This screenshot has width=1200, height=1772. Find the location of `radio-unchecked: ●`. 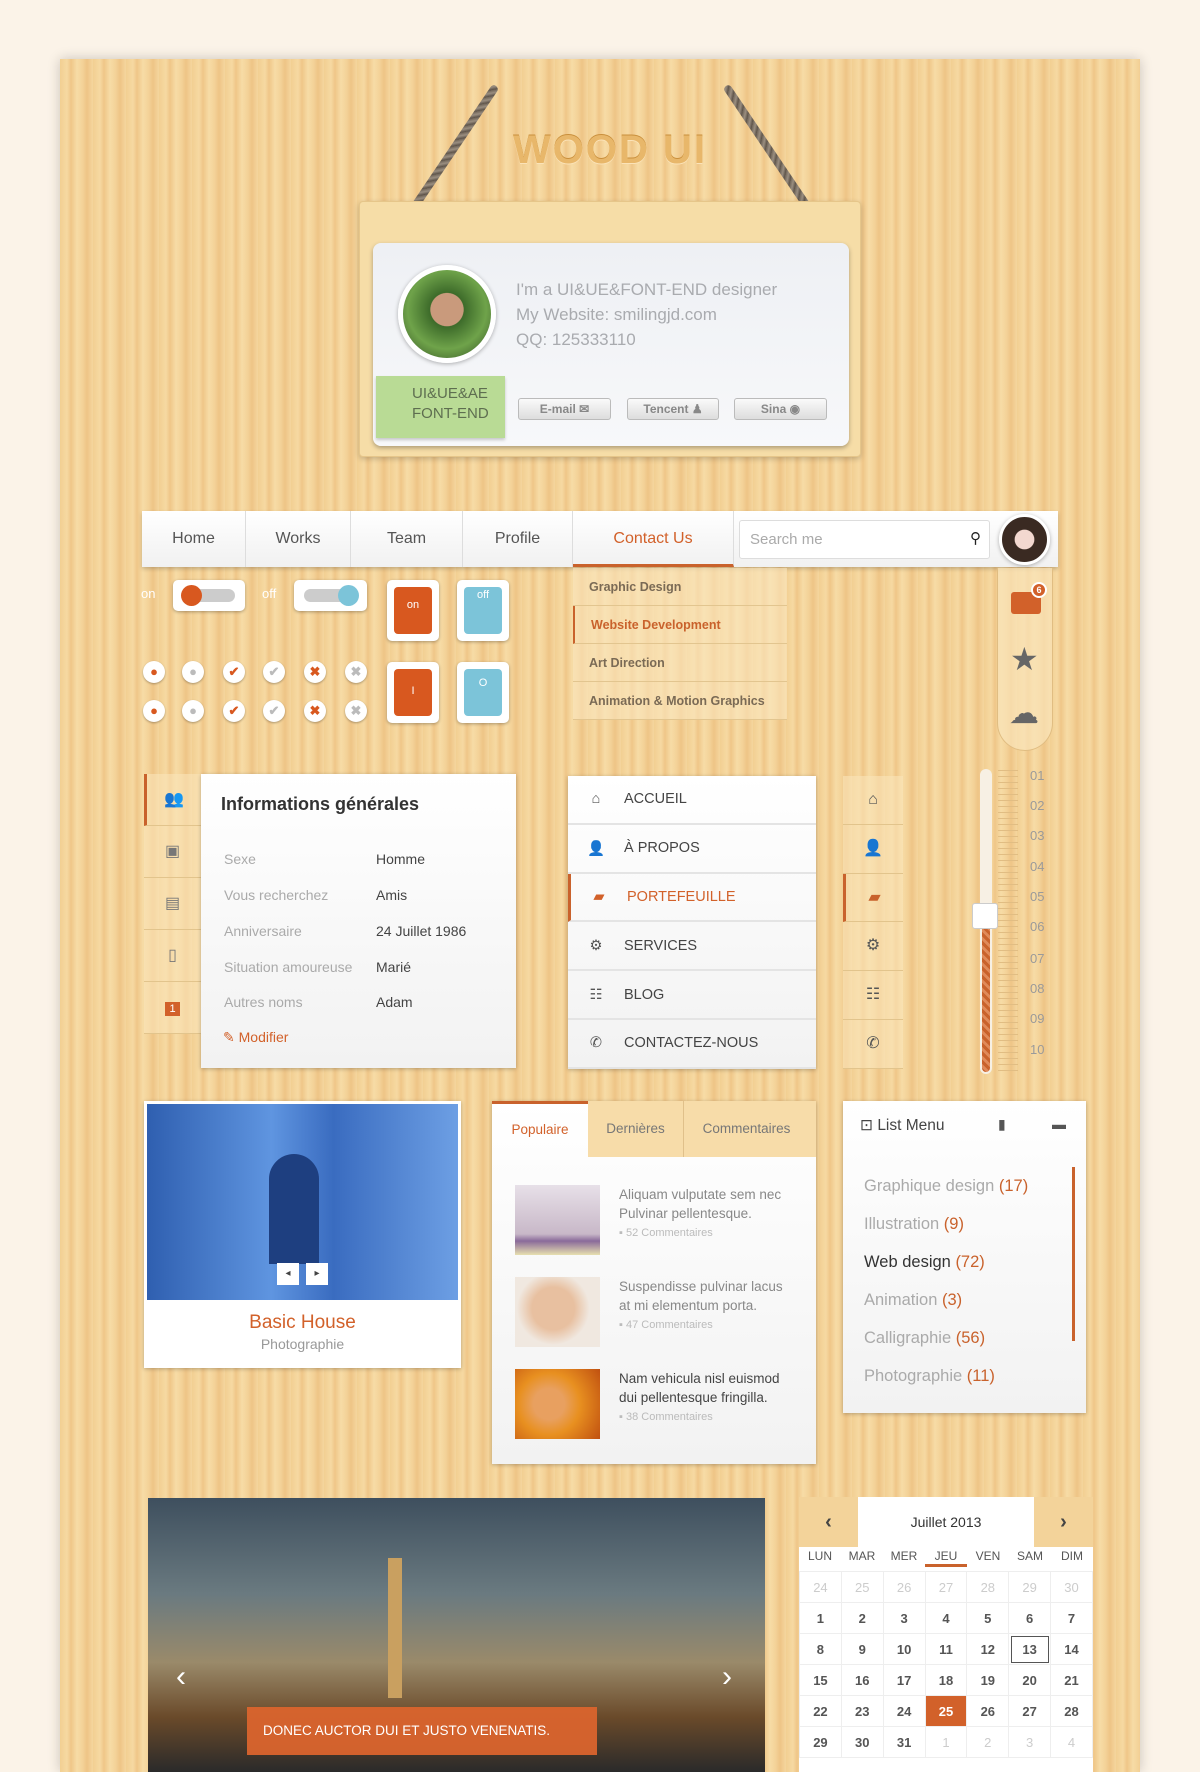

radio-unchecked: ● is located at coordinates (193, 711).